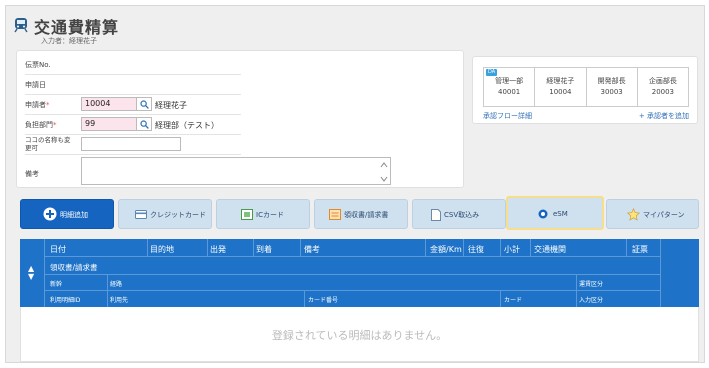 The width and height of the screenshot is (709, 368). I want to click on applicant-label: 申請者*, so click(37, 105).